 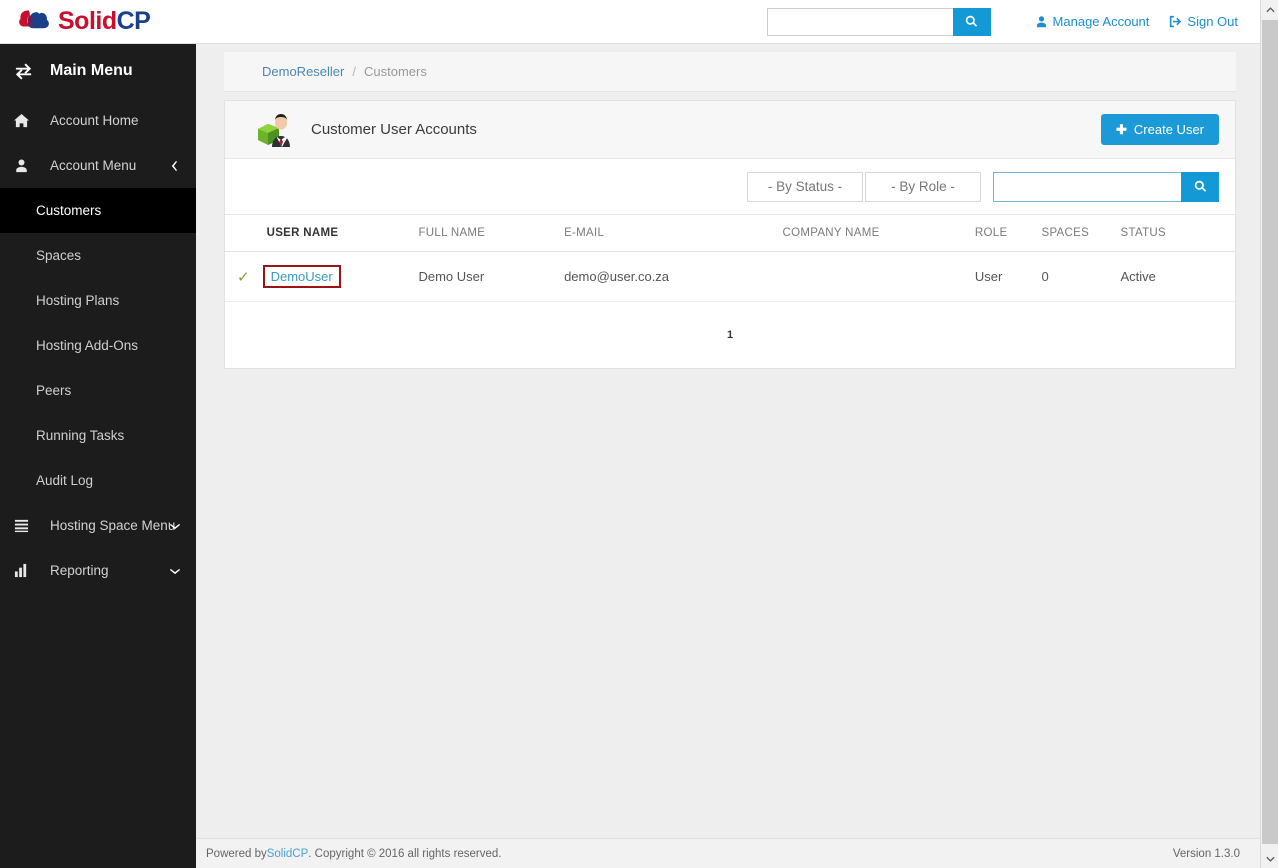 I want to click on chevron-up-icon, so click(x=1270, y=9).